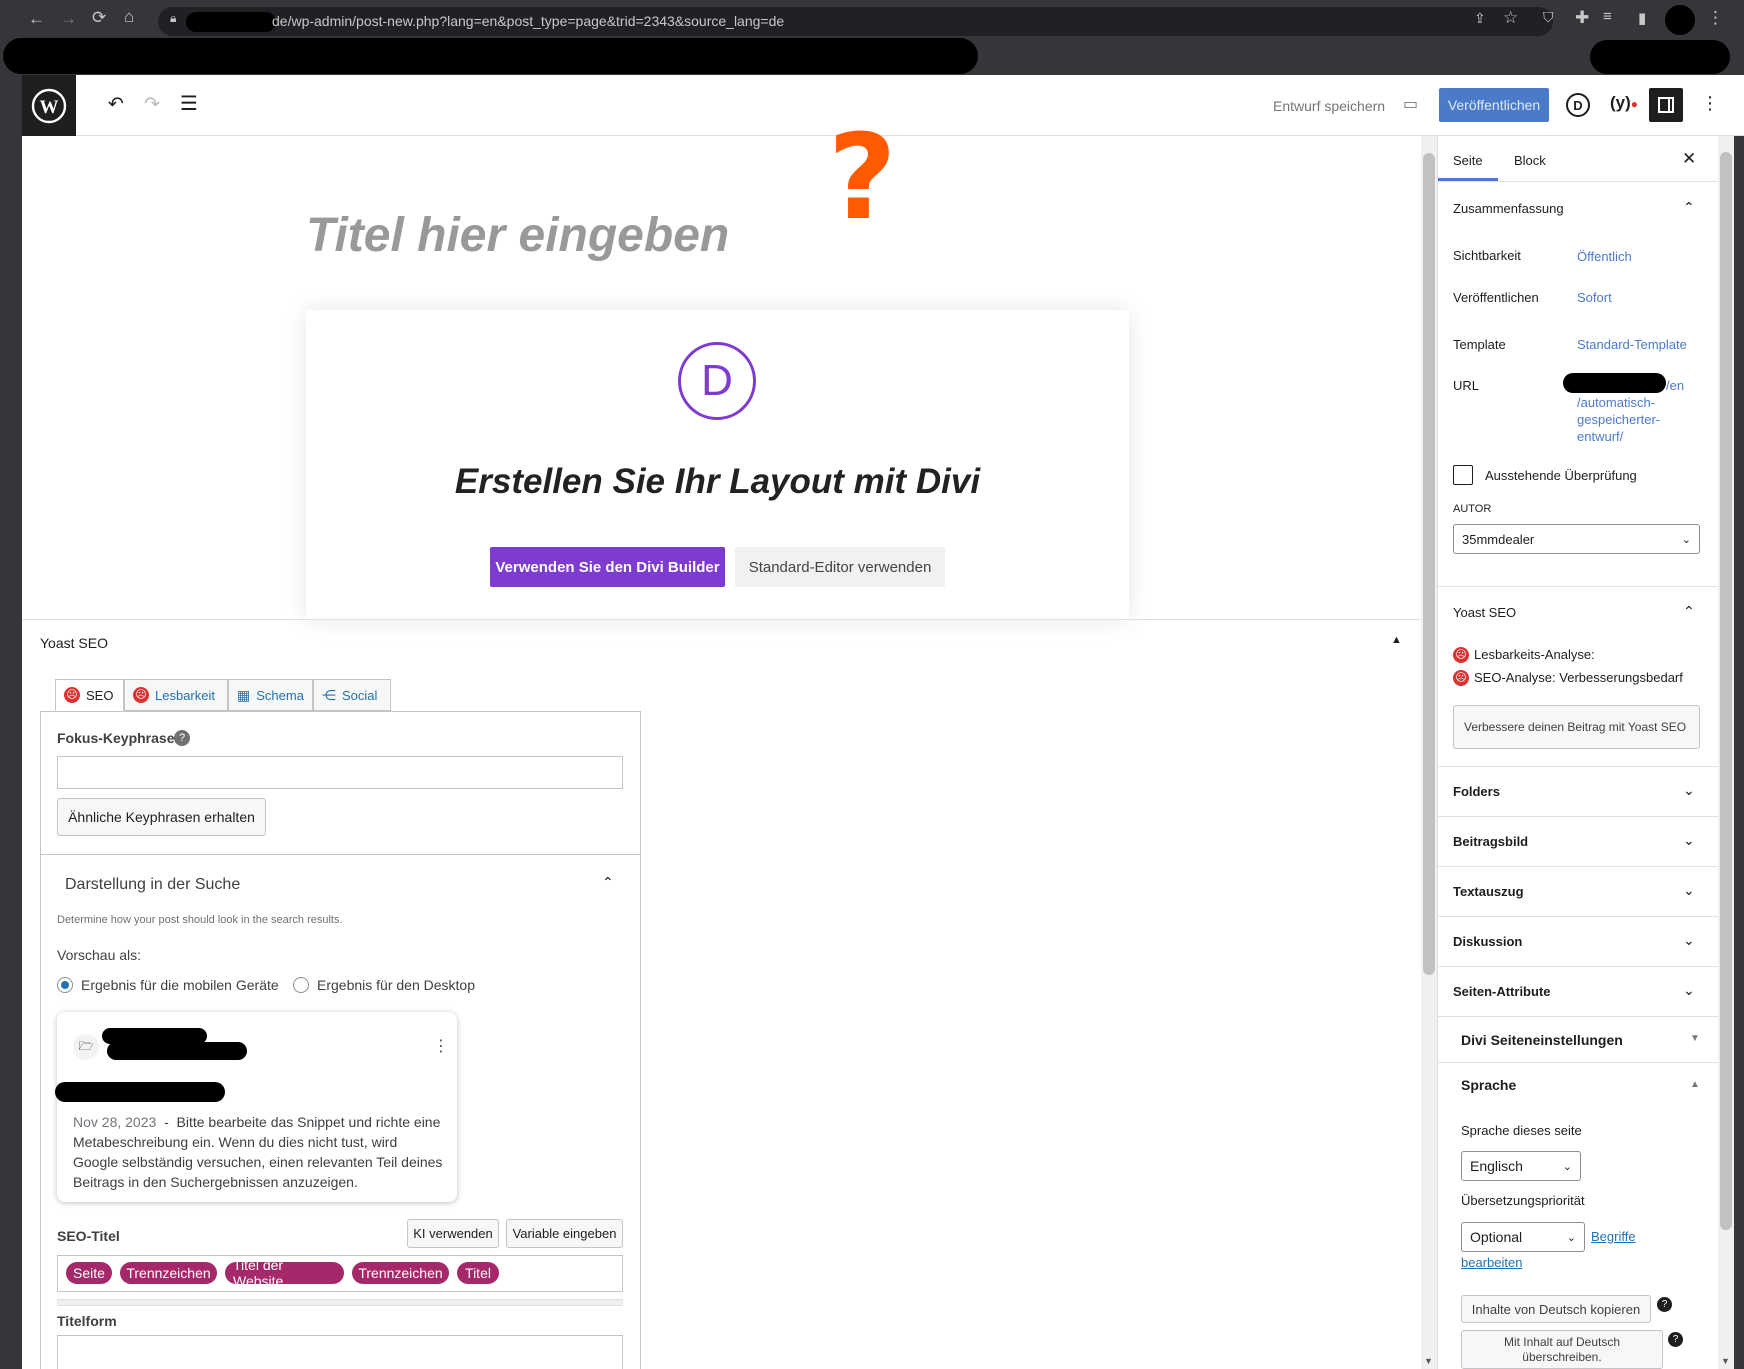 Image resolution: width=1744 pixels, height=1369 pixels. Describe the element at coordinates (189, 103) in the screenshot. I see `document-overview-icon: ☰` at that location.